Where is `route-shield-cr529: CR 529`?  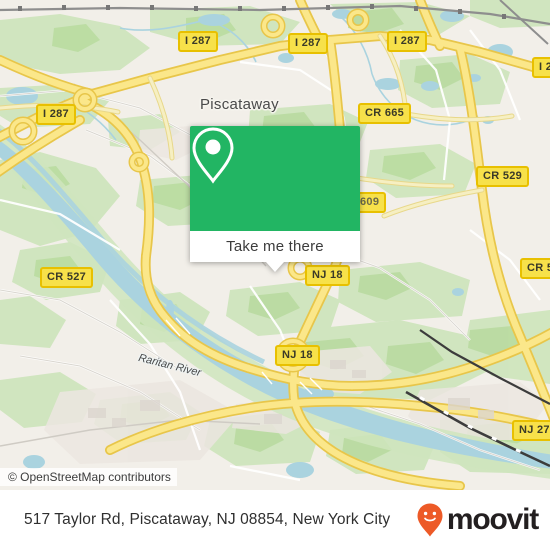 route-shield-cr529: CR 529 is located at coordinates (503, 176).